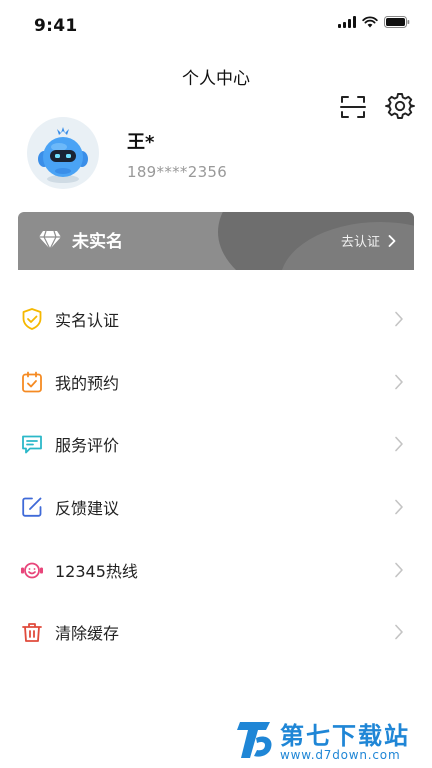 The image size is (432, 768). I want to click on watermark: 第七下载站 www.d7down.com, so click(330, 741).